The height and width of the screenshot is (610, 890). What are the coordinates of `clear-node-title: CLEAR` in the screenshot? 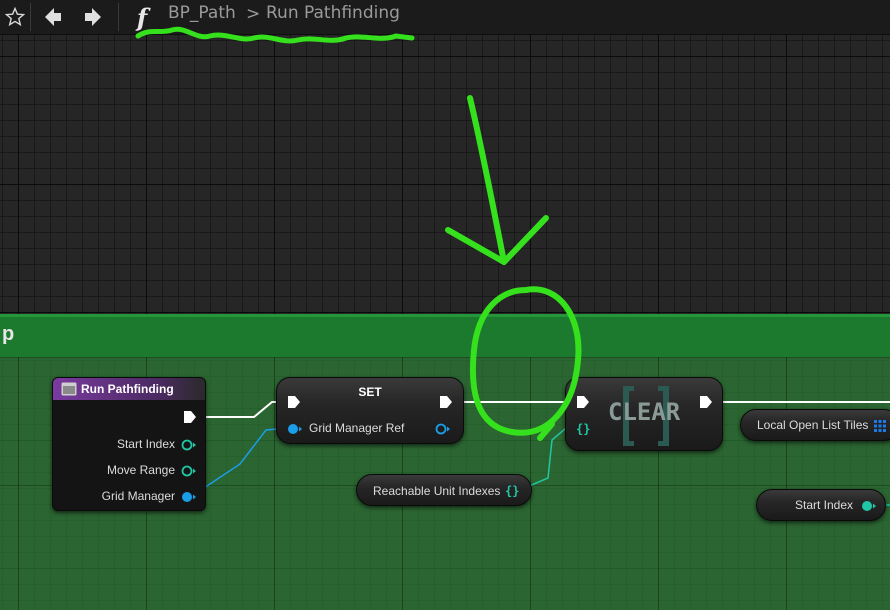 It's located at (644, 412).